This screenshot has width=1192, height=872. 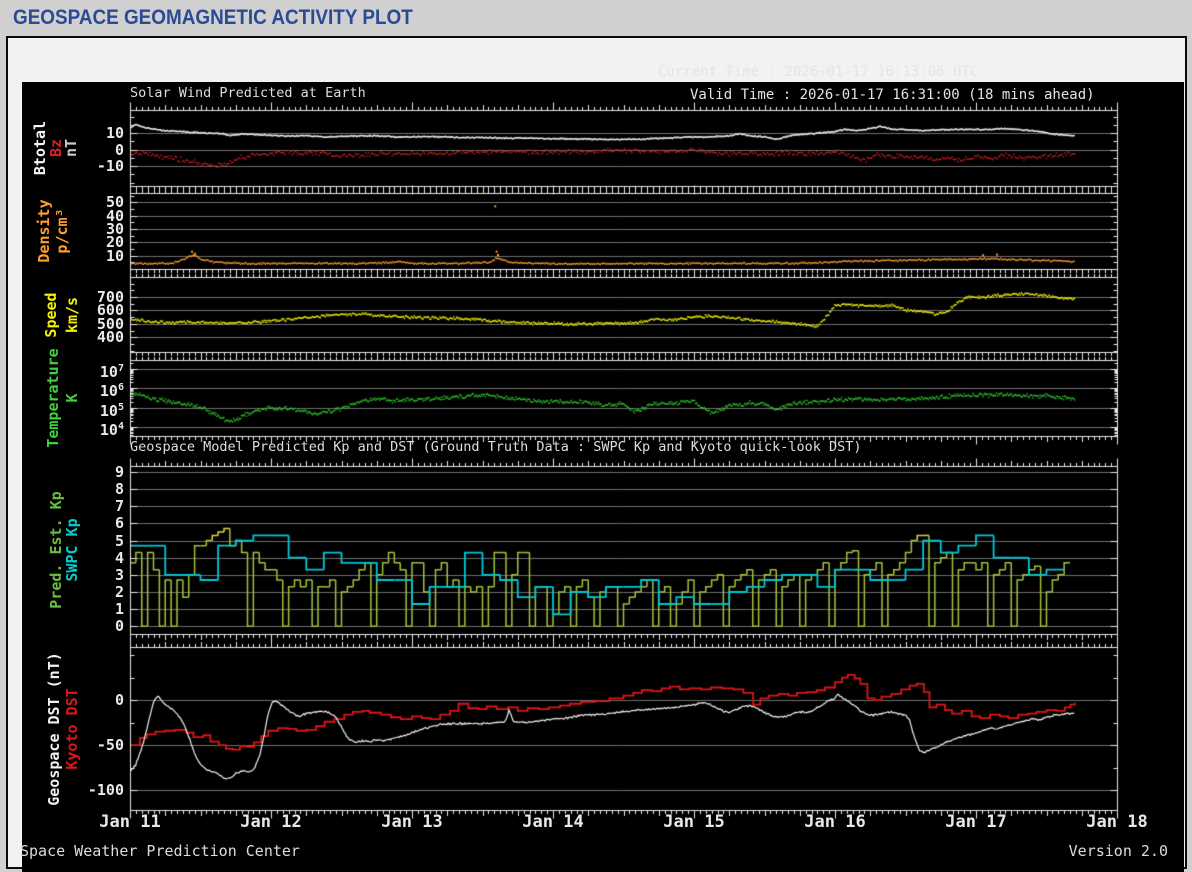 I want to click on panel-axis-label: Density, so click(x=44, y=231).